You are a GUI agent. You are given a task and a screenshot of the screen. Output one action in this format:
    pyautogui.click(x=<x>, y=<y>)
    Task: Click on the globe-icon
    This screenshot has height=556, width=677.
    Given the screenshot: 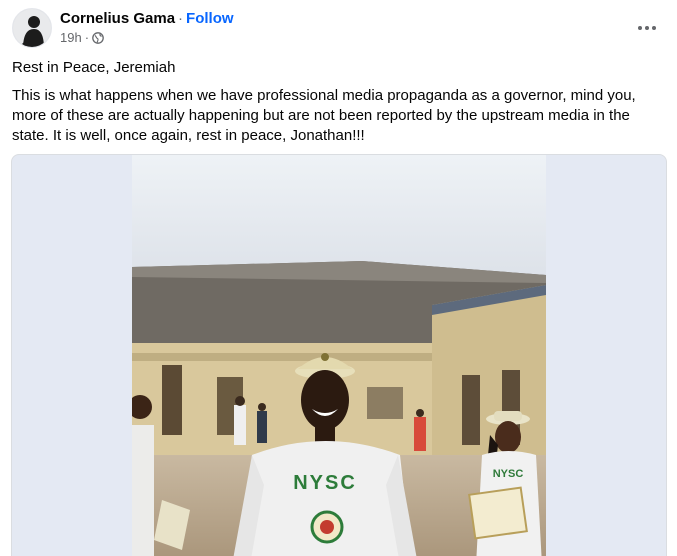 What is the action you would take?
    pyautogui.click(x=98, y=38)
    